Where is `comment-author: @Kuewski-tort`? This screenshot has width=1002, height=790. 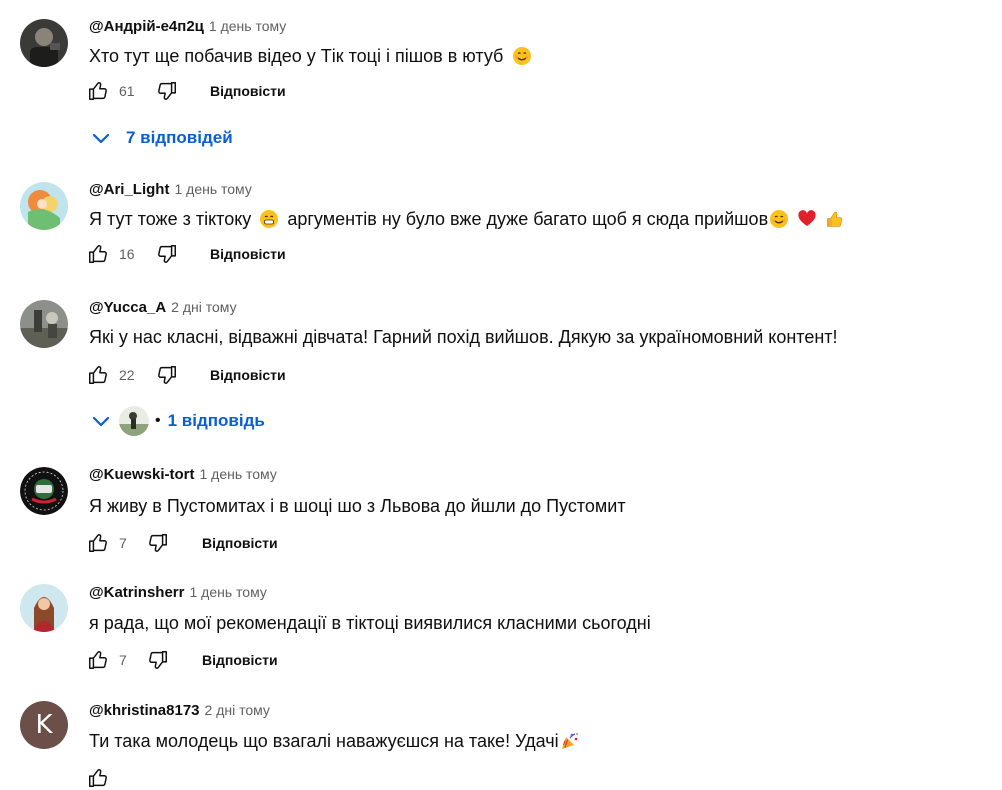 comment-author: @Kuewski-tort is located at coordinates (141, 474).